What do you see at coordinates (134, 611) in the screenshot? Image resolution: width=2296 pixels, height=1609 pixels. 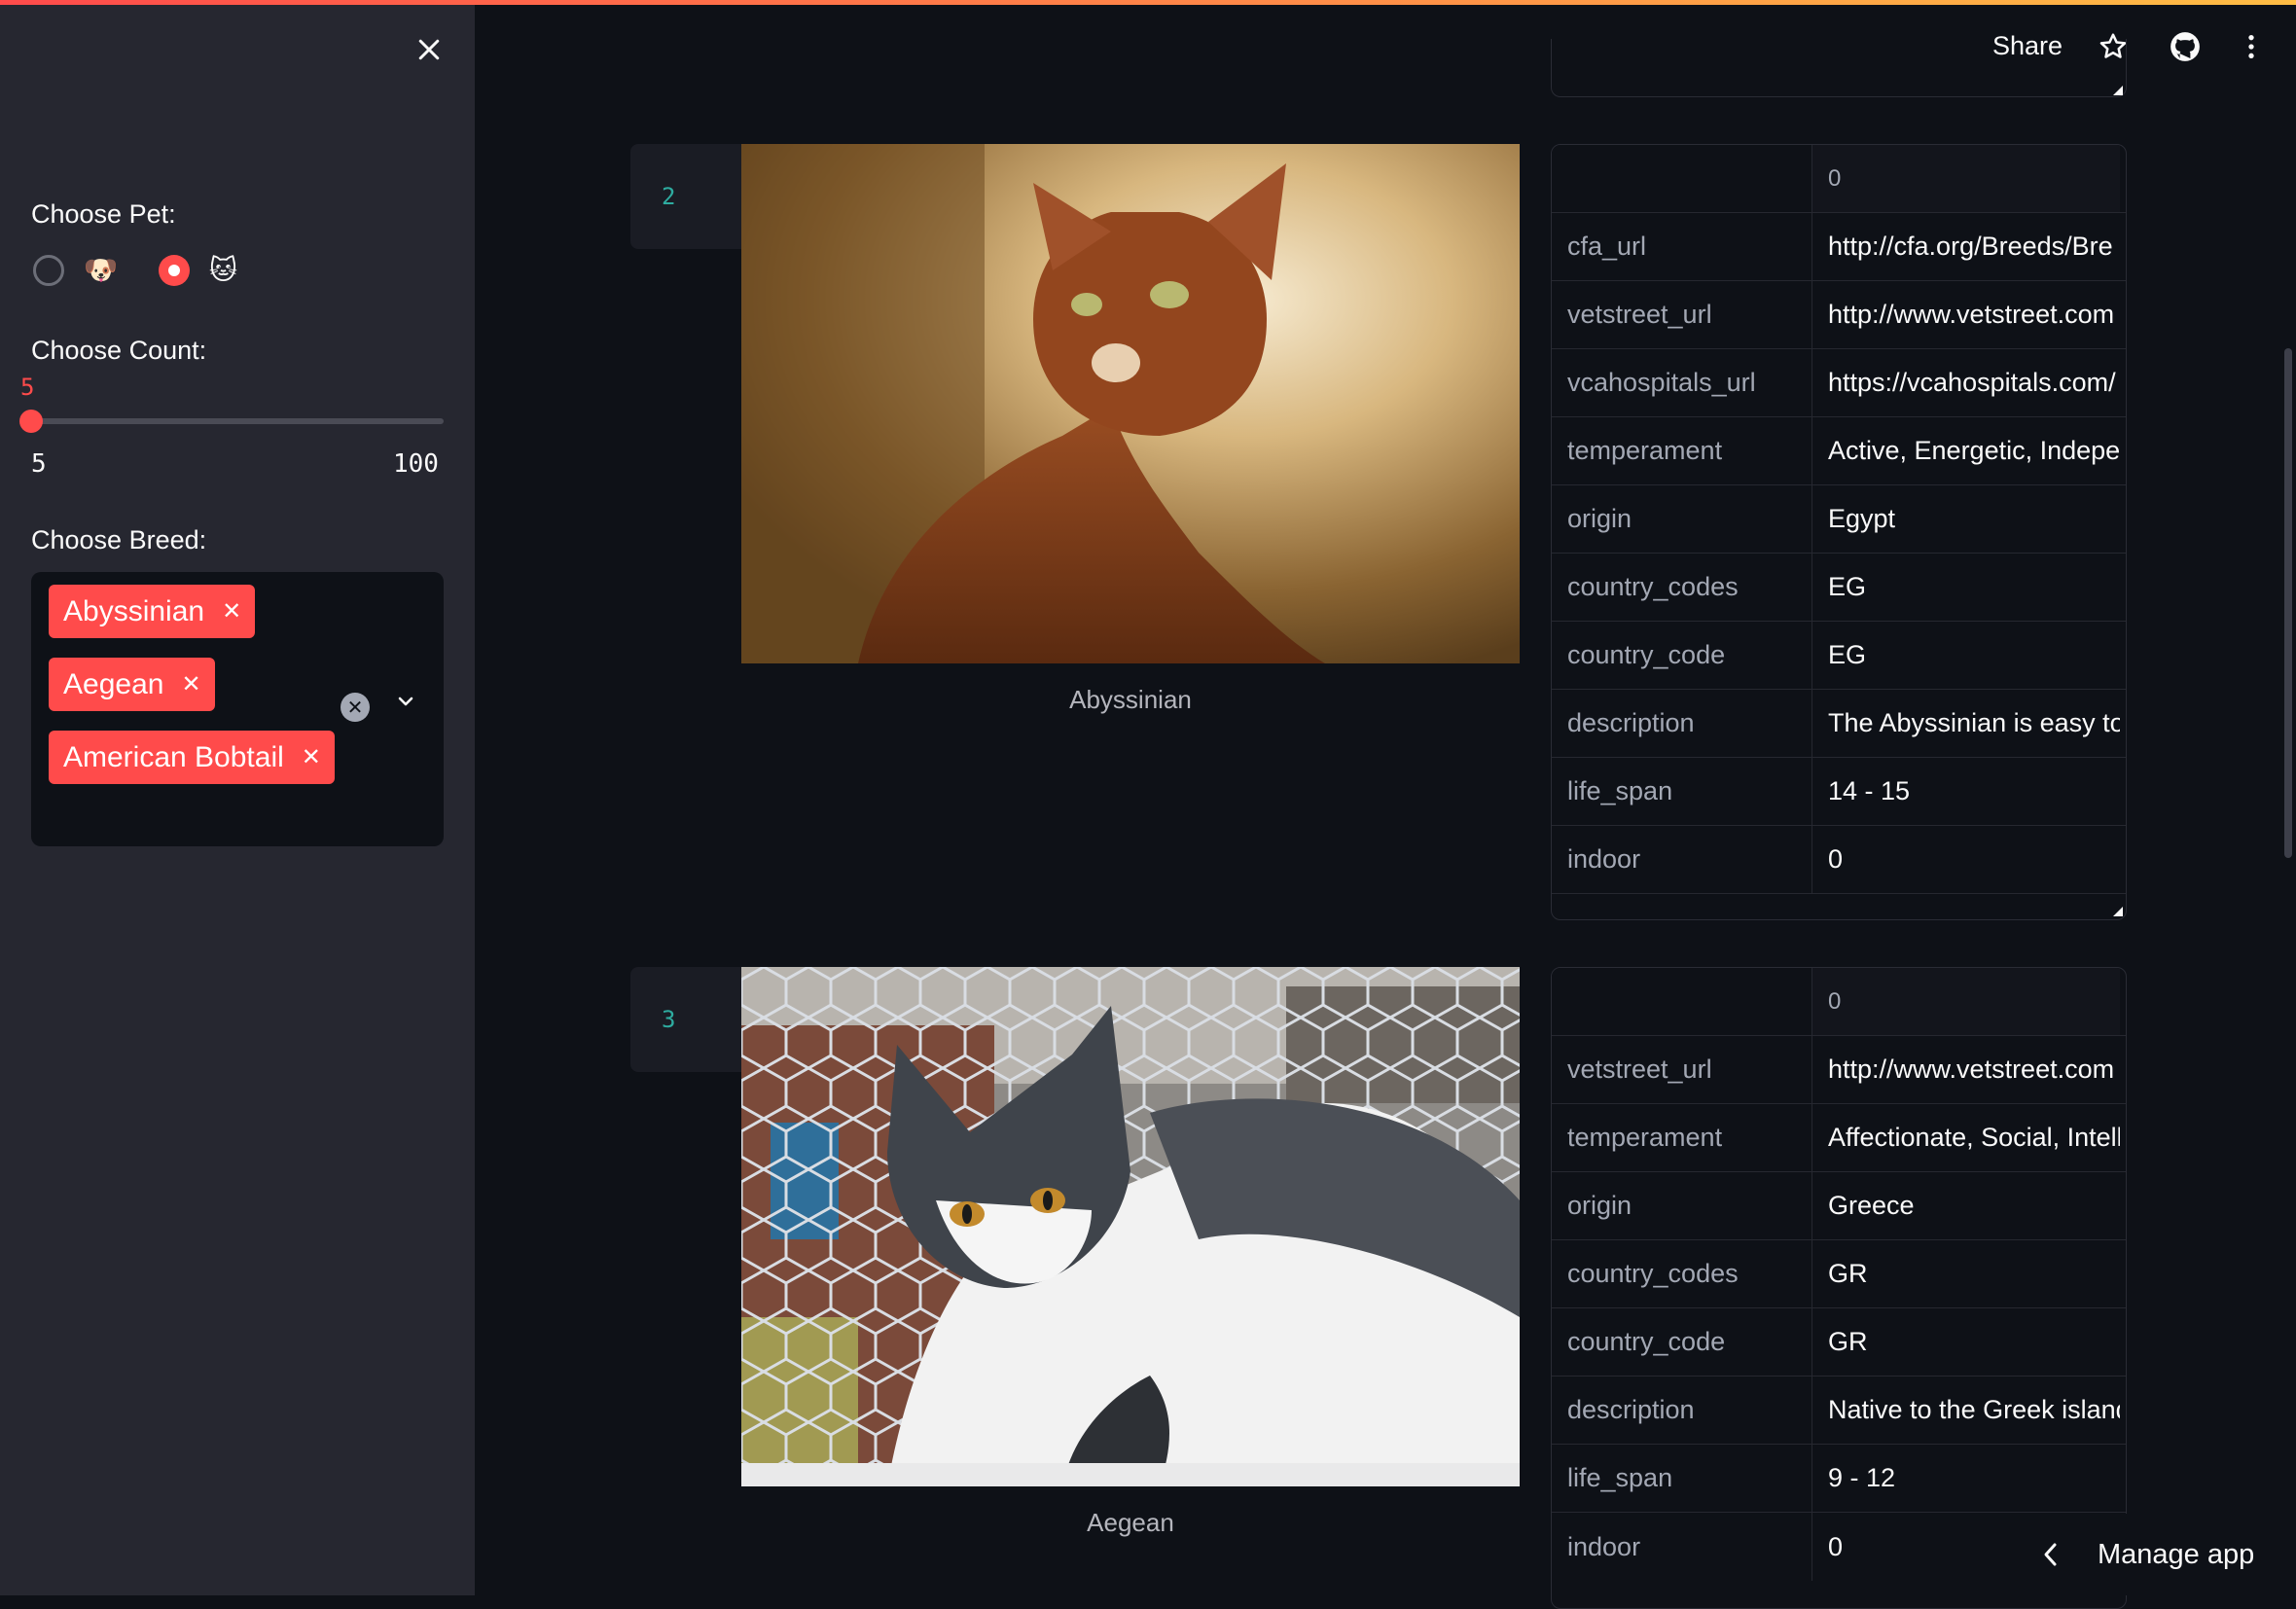 I see `breed-tag-label: Abyssinian` at bounding box center [134, 611].